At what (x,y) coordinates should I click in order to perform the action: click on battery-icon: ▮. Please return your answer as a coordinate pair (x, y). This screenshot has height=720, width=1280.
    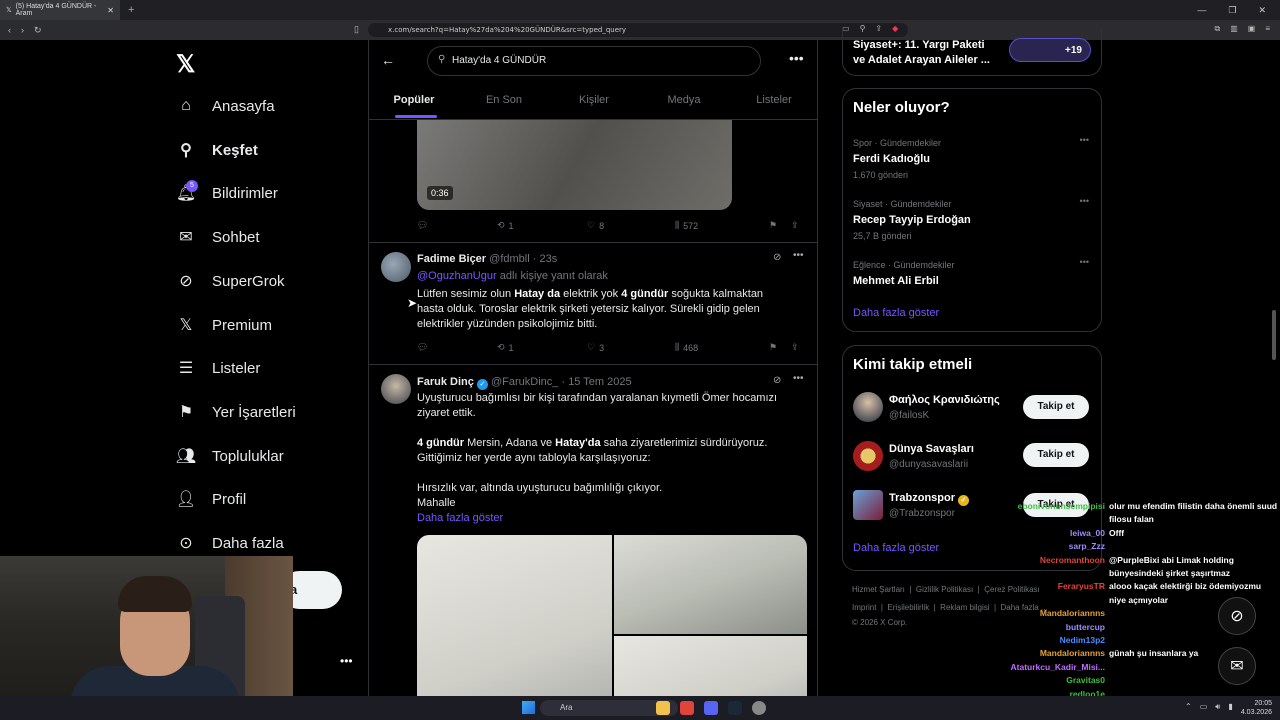
    Looking at the image, I should click on (1230, 707).